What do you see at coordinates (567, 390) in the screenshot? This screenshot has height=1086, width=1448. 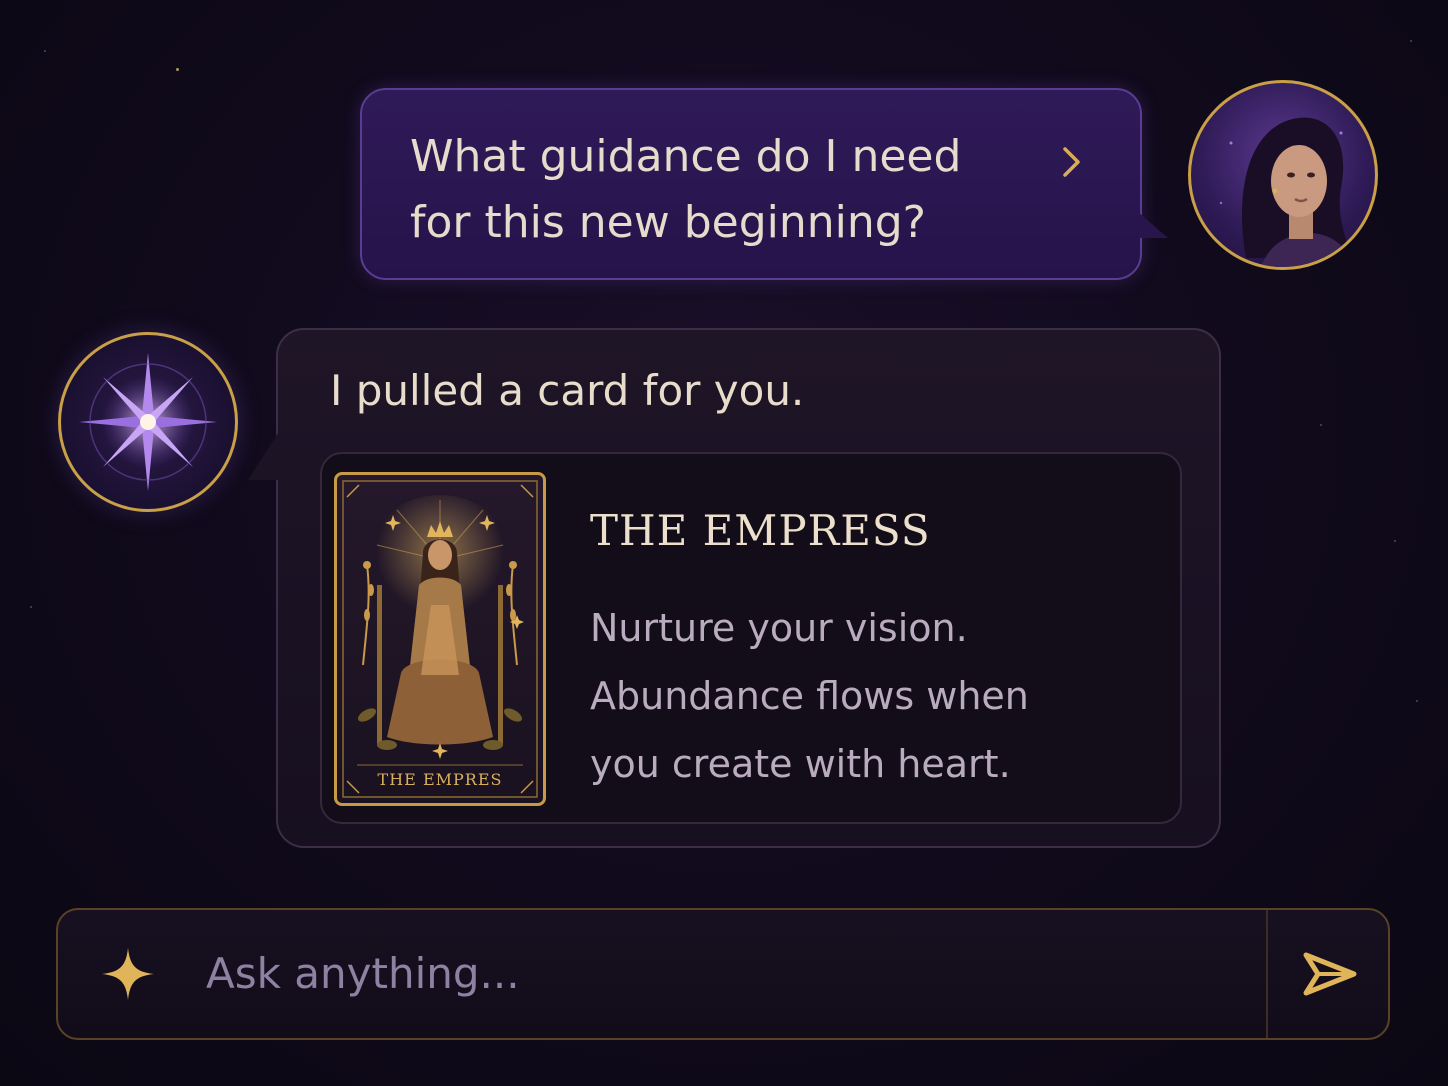 I see `bot-message-text: I pulled a card for you.` at bounding box center [567, 390].